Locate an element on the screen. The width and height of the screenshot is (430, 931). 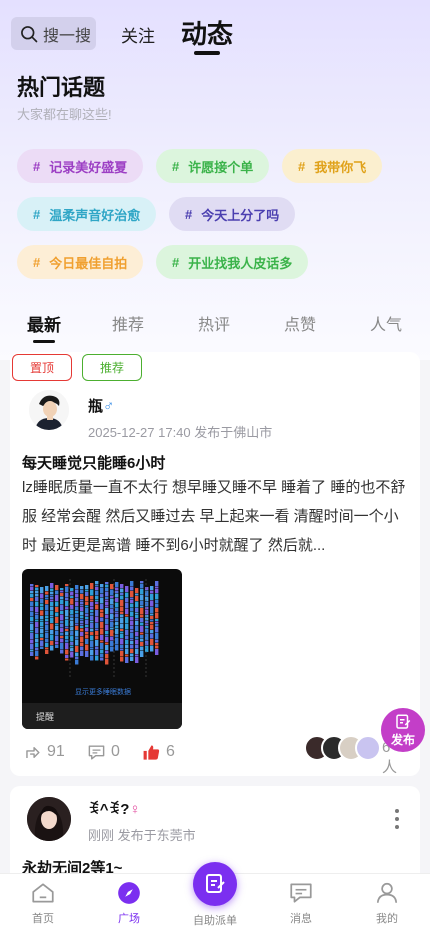
dispatch-button is located at coordinates (215, 884).